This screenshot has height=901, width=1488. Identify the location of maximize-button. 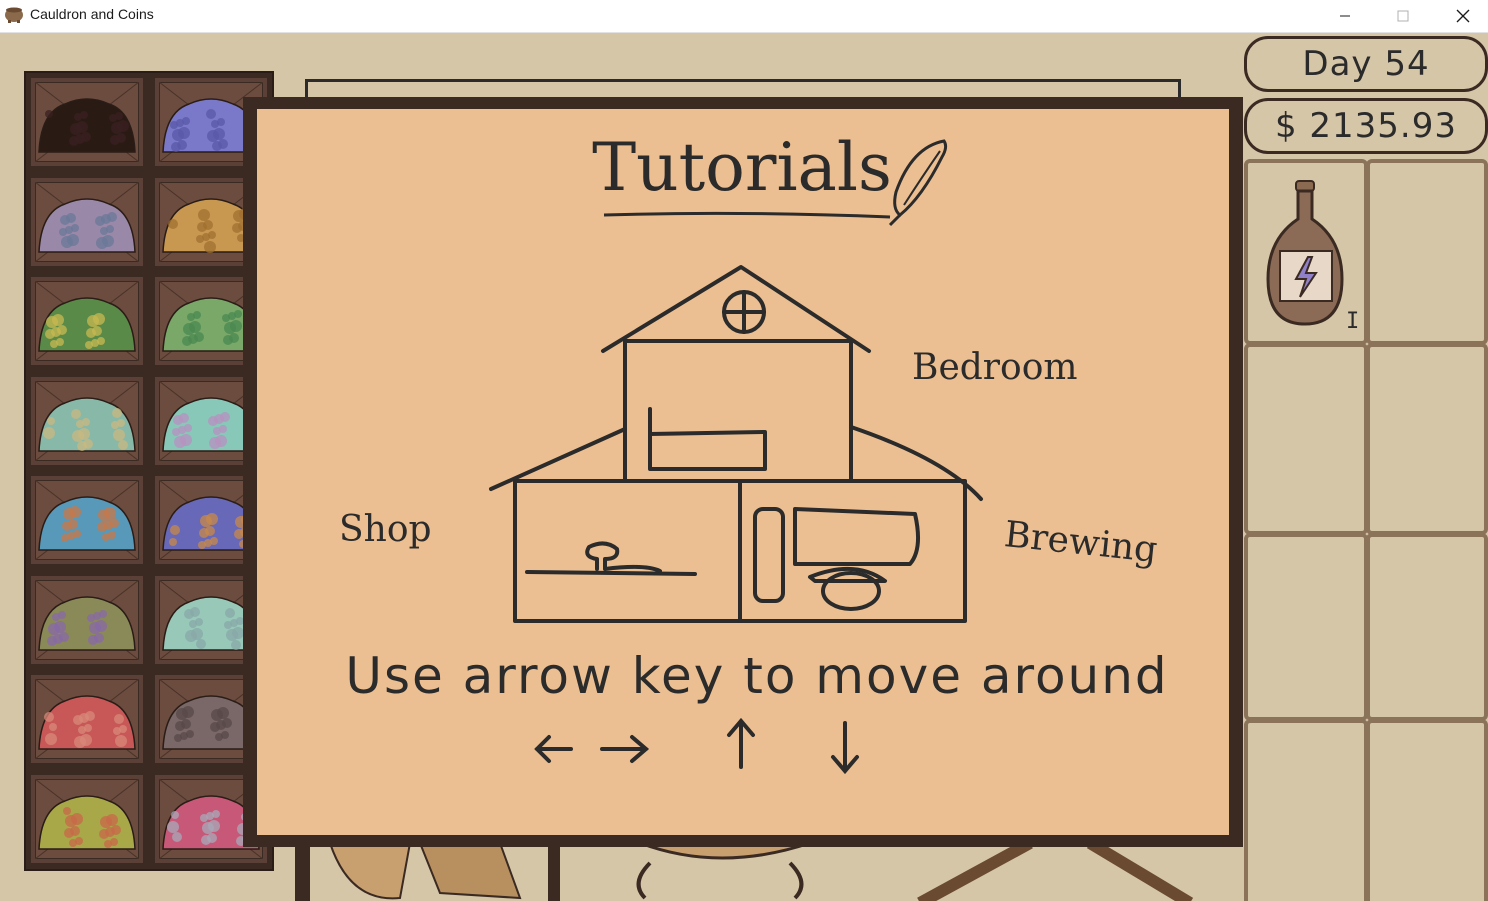
(1403, 16).